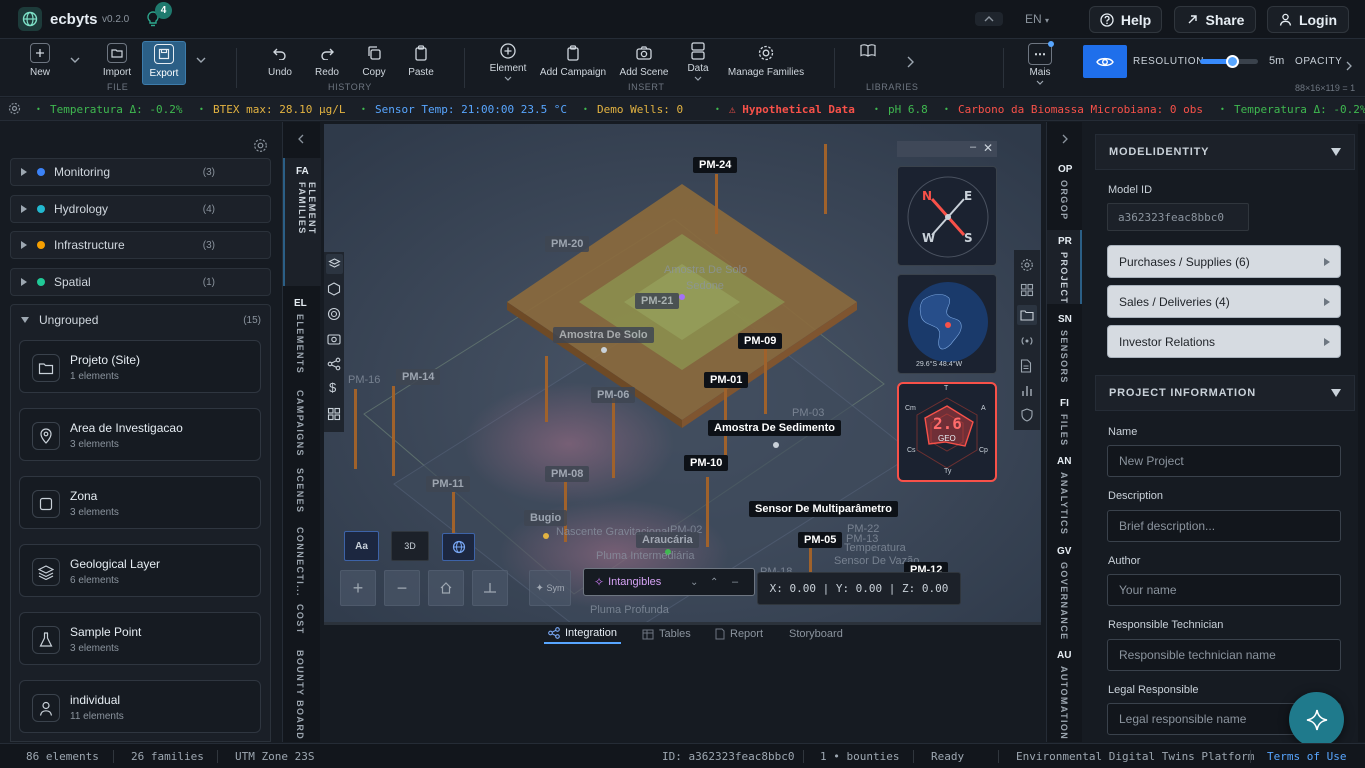 The width and height of the screenshot is (1365, 768). I want to click on book-icon, so click(868, 50).